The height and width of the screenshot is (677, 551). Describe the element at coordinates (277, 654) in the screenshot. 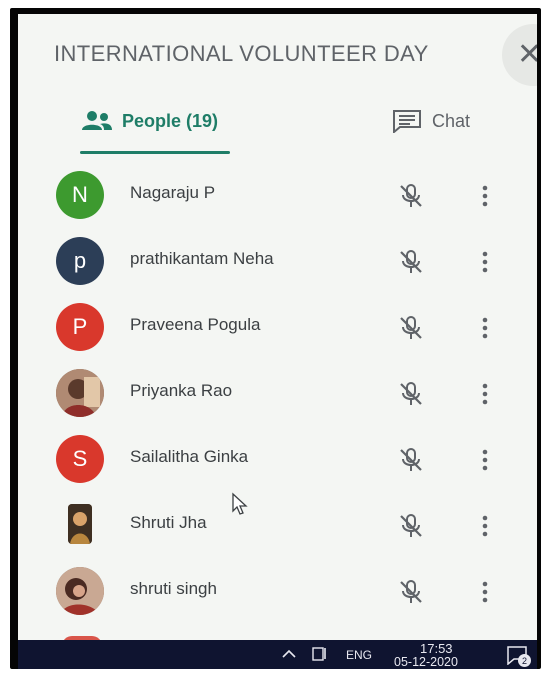

I see `windows-taskbar: ENG 17:53 05-12-2020 2` at that location.